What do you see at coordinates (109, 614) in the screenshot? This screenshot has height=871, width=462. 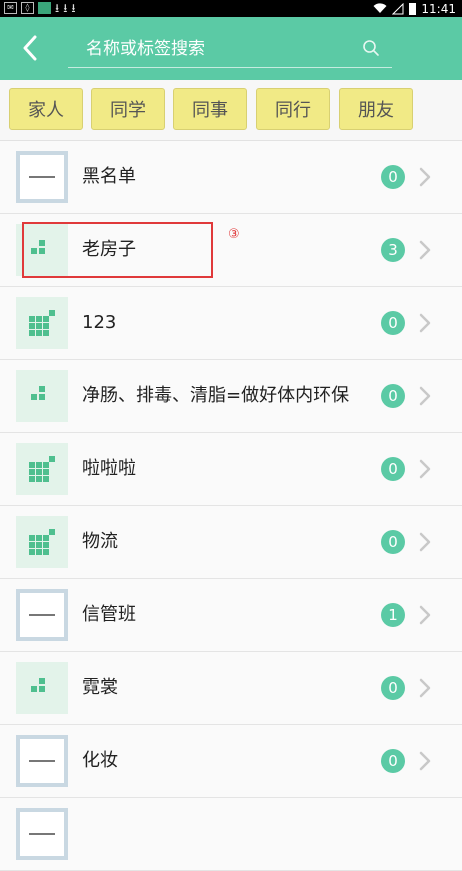 I see `list-item-label: 信管班` at bounding box center [109, 614].